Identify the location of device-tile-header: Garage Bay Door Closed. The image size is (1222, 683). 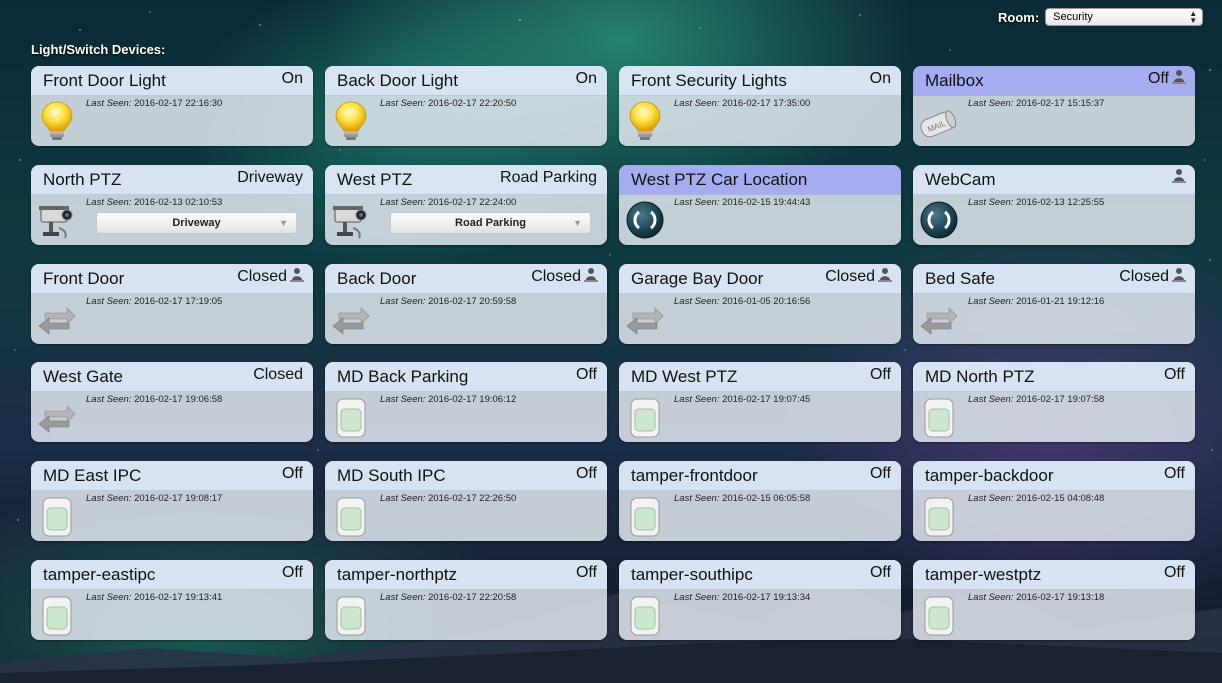
(760, 279).